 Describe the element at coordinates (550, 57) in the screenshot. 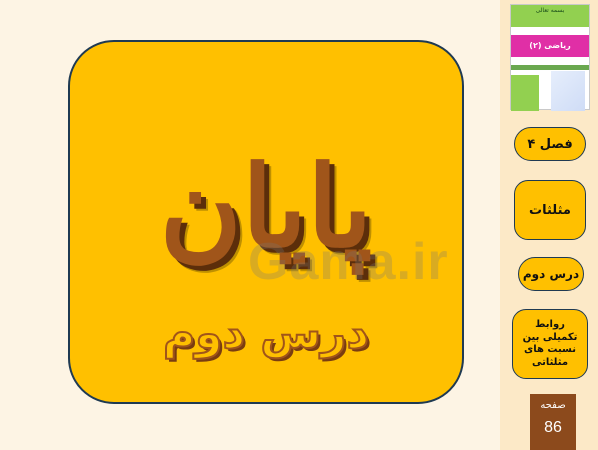

I see `book-cover-thumbnail: بسمه تعالی ریاضی (۲)` at that location.